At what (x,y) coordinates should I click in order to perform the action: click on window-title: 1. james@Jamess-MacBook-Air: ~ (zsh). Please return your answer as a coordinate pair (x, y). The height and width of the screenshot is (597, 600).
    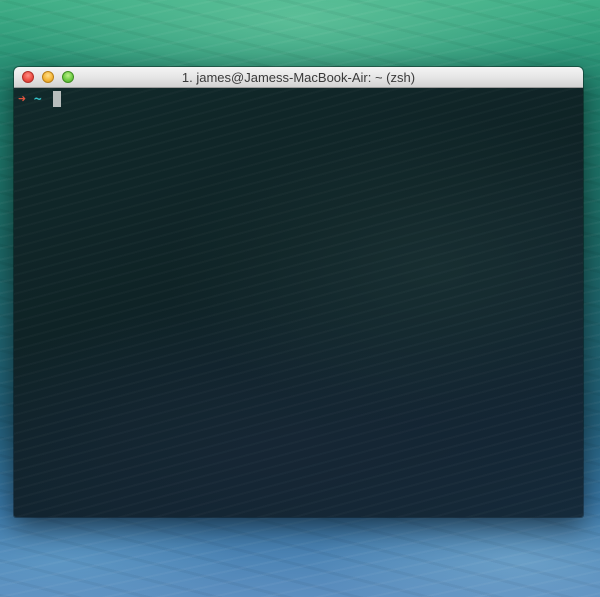
    Looking at the image, I should click on (298, 77).